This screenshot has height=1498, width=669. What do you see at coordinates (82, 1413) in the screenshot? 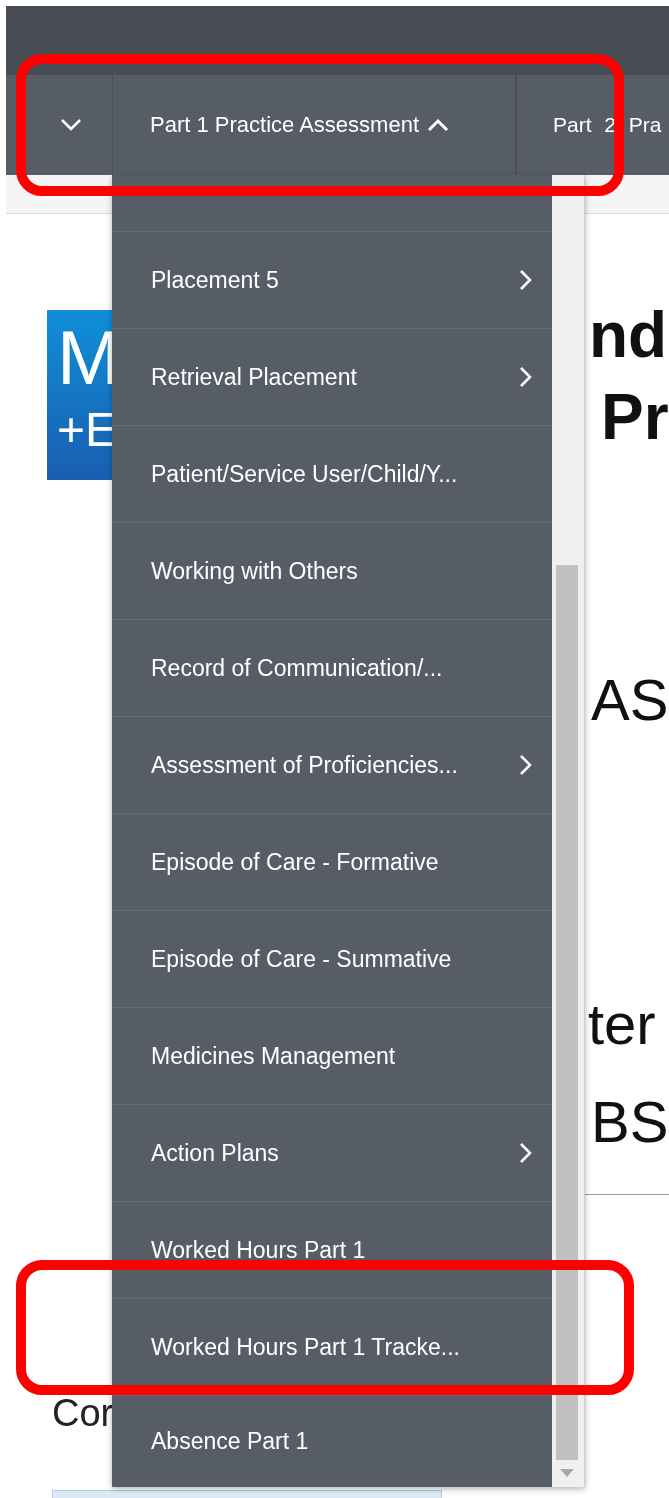
I see `body-text: Cor` at bounding box center [82, 1413].